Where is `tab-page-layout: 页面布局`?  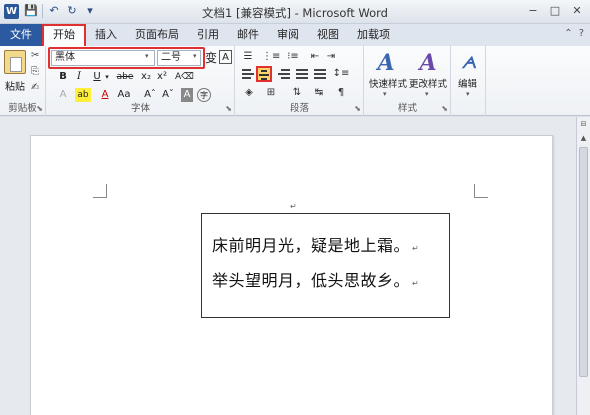 tab-page-layout: 页面布局 is located at coordinates (157, 35).